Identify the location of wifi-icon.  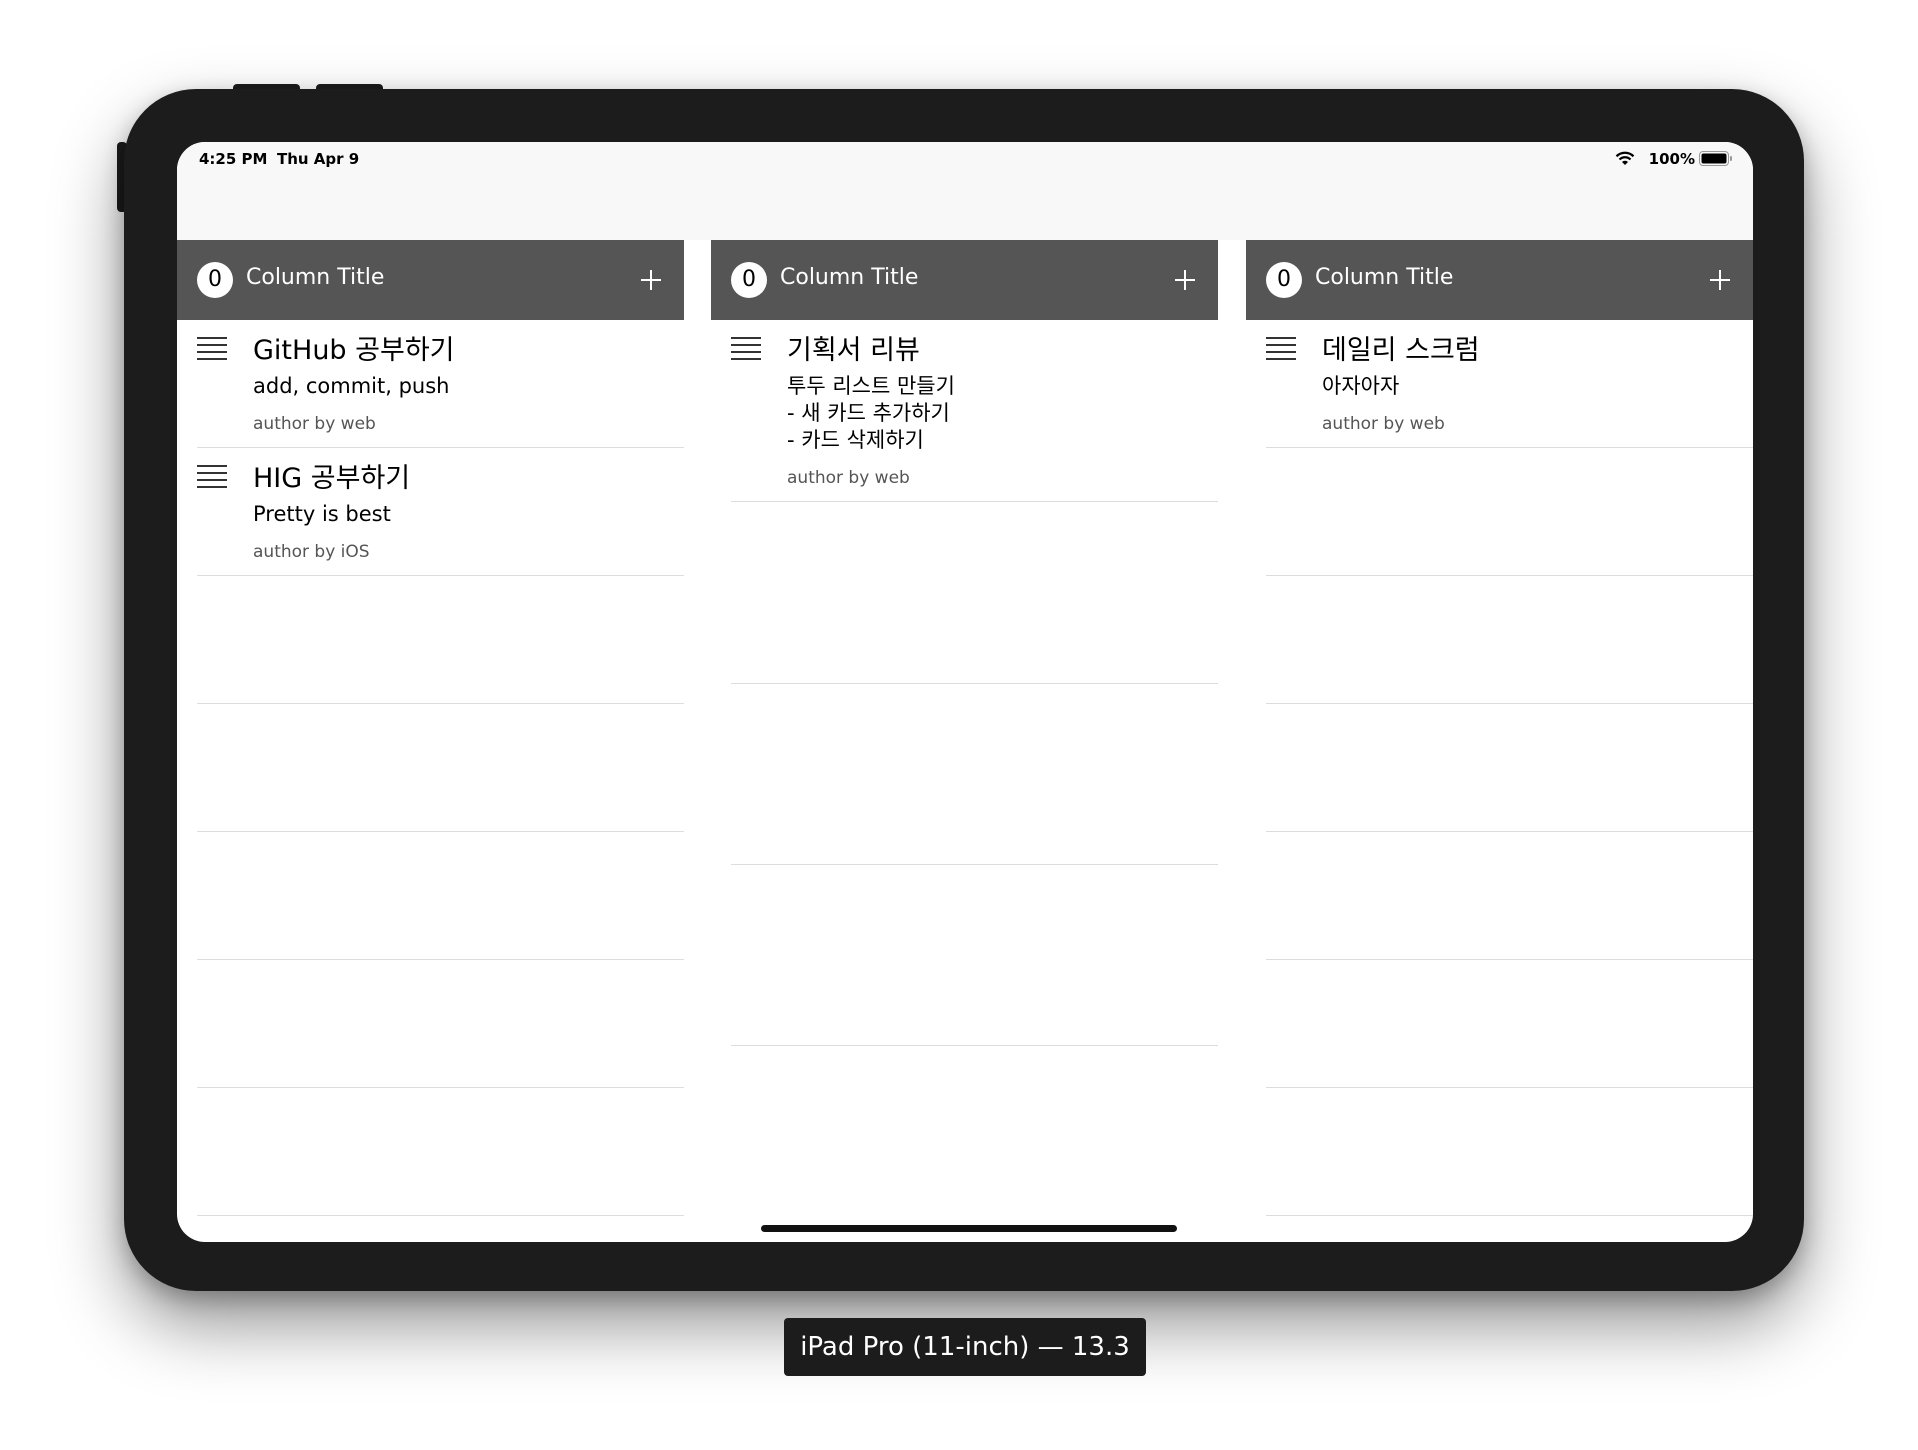
(1625, 158).